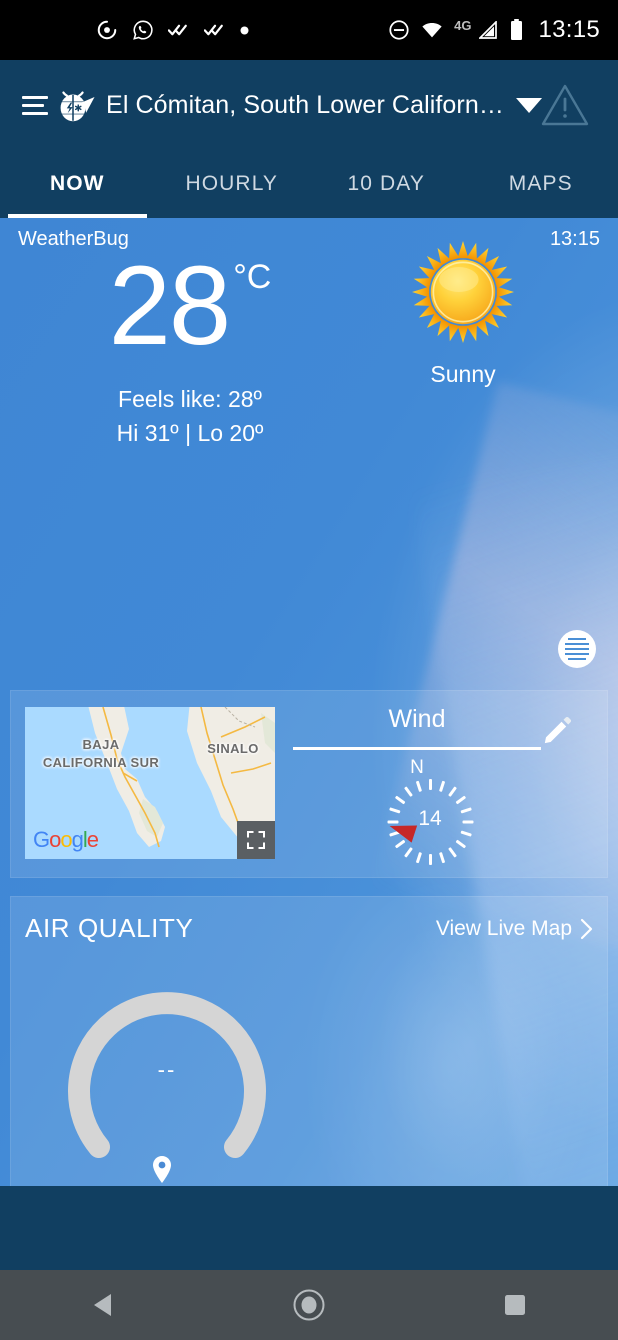 This screenshot has width=618, height=1340. I want to click on view-live-map-label: View Live Map, so click(503, 928).